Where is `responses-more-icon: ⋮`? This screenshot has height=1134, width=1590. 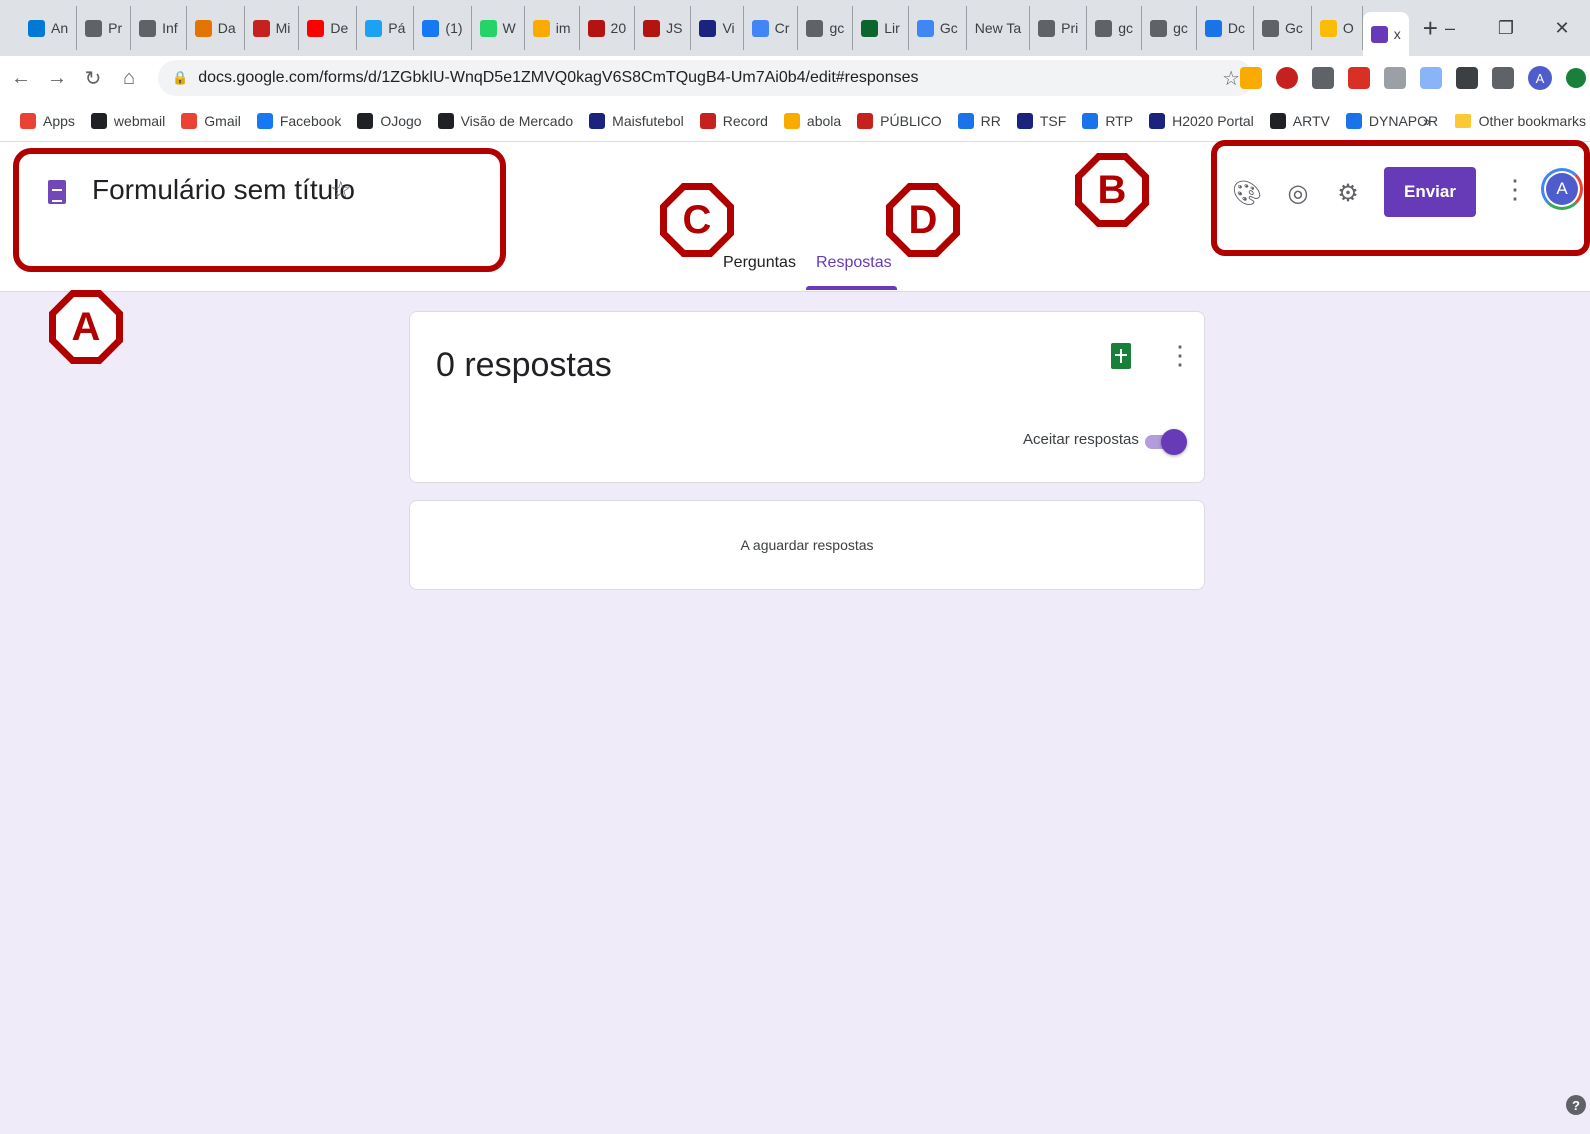
responses-more-icon: ⋮ is located at coordinates (1180, 355).